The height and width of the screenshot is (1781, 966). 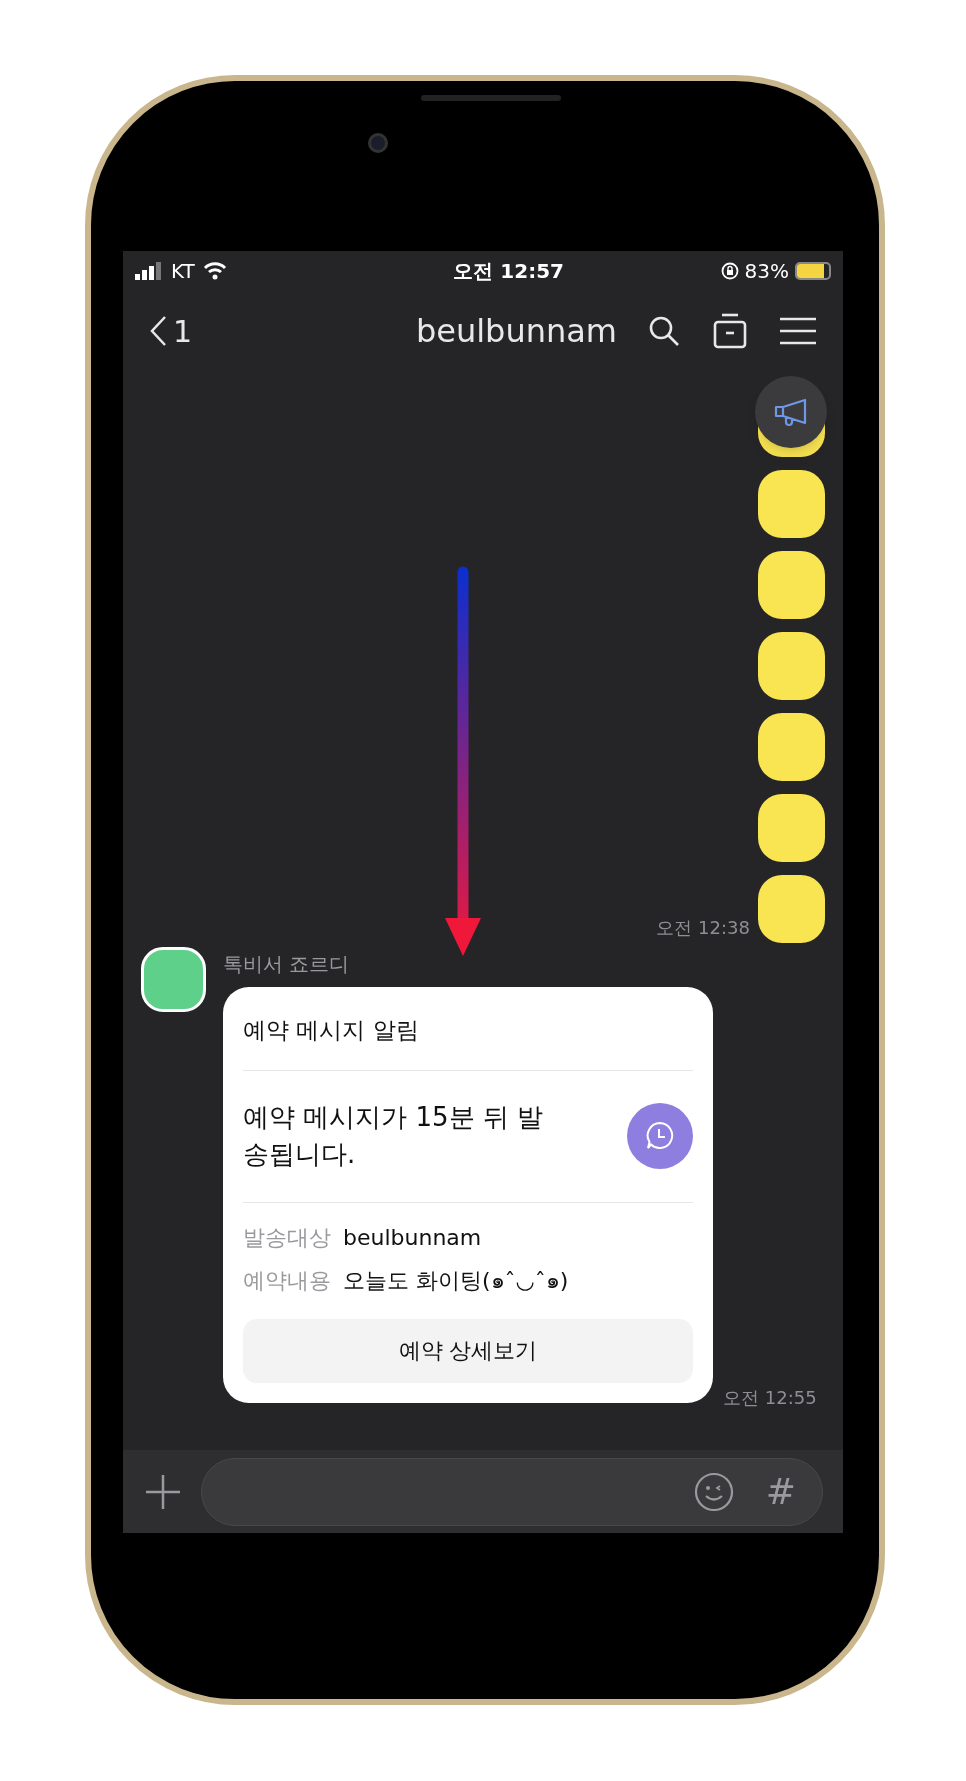 What do you see at coordinates (703, 928) in the screenshot?
I see `message-time: 오전 12:38` at bounding box center [703, 928].